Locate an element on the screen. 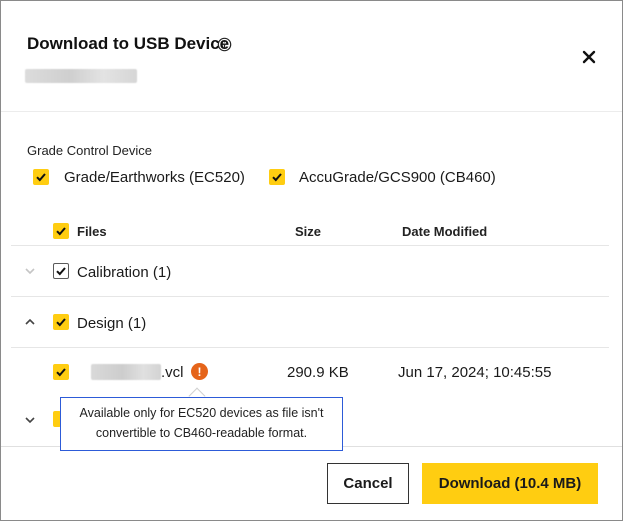  redacted-file-name is located at coordinates (126, 372).